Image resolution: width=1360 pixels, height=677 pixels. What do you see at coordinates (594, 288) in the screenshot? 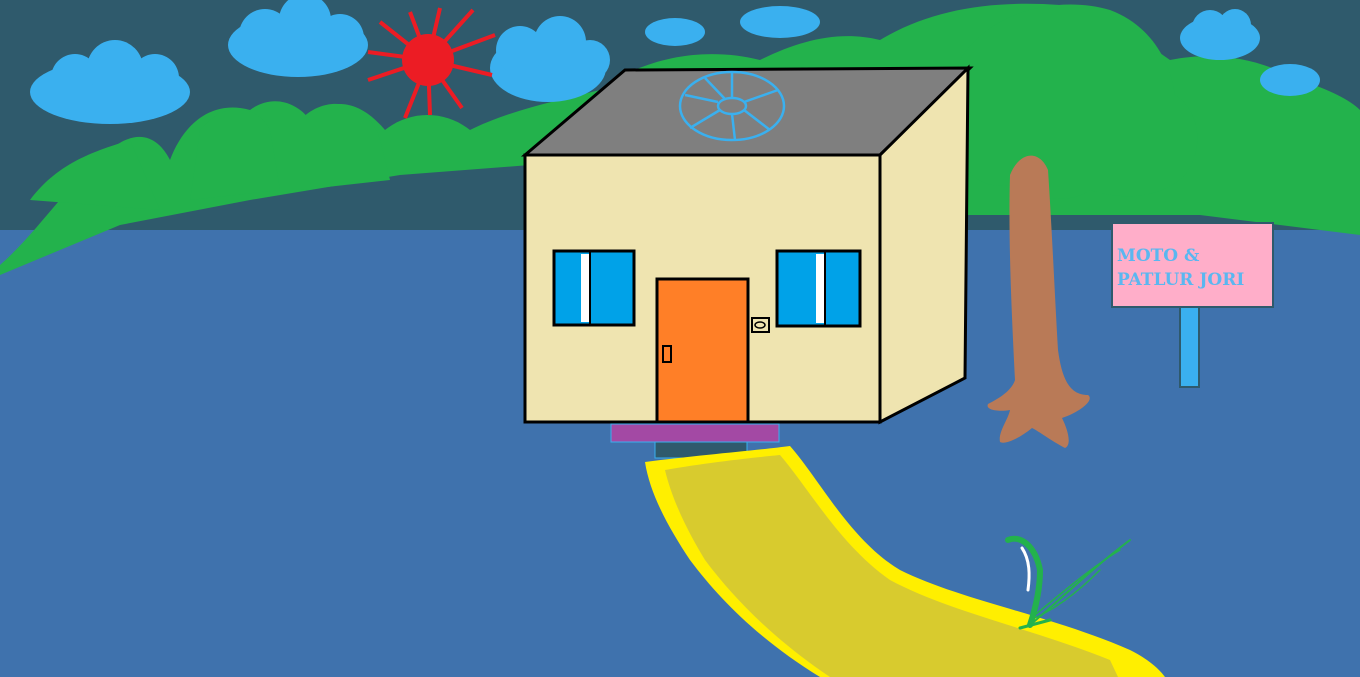
I see `window-left` at bounding box center [594, 288].